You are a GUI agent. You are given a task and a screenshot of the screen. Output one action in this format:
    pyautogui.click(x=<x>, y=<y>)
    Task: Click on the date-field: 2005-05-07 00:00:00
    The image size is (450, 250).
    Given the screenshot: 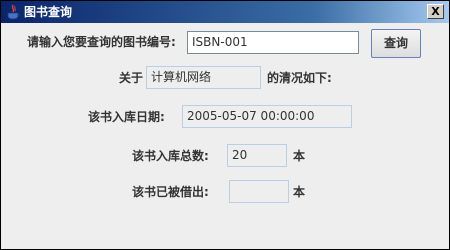 What is the action you would take?
    pyautogui.click(x=267, y=116)
    